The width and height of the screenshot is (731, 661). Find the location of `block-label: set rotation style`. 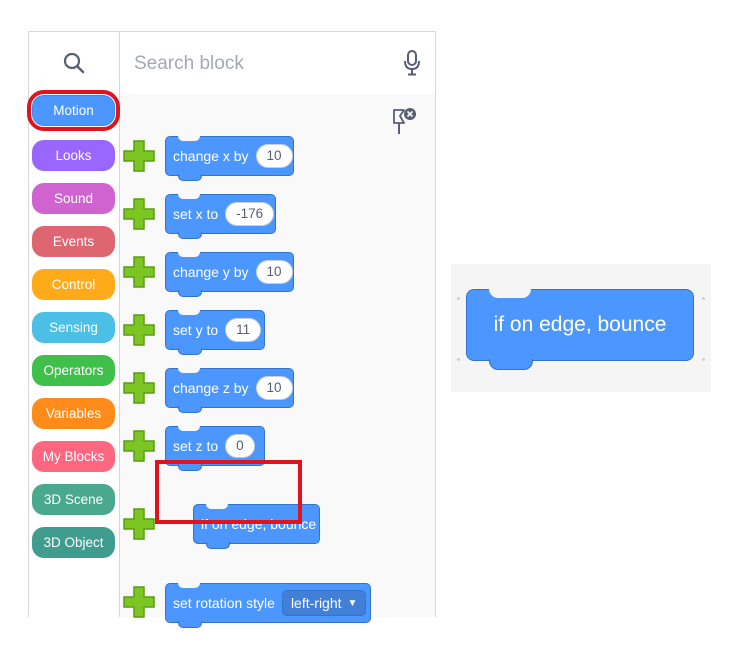

block-label: set rotation style is located at coordinates (224, 603).